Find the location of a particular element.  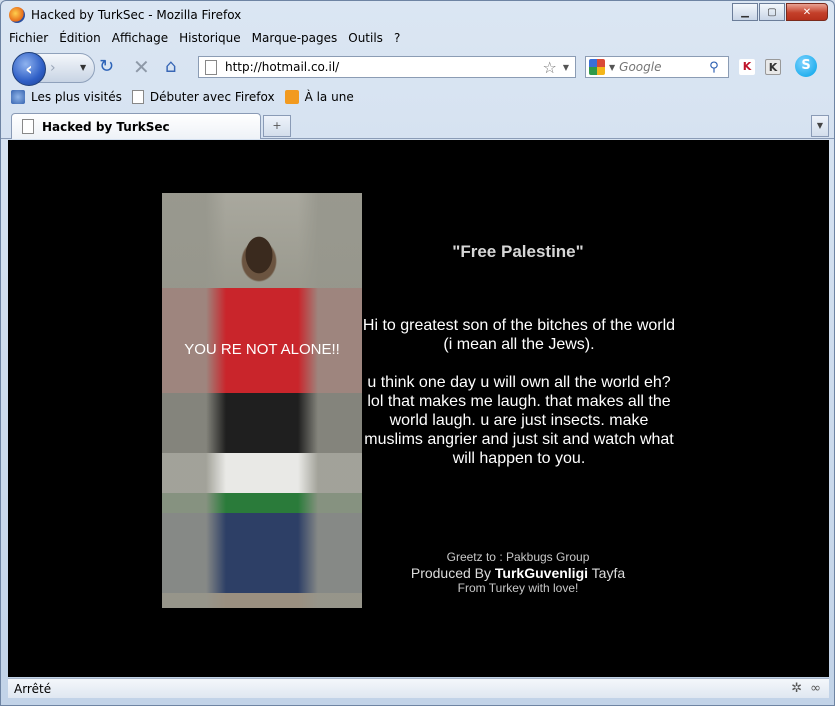

home-icon: ⌂ is located at coordinates (170, 67).